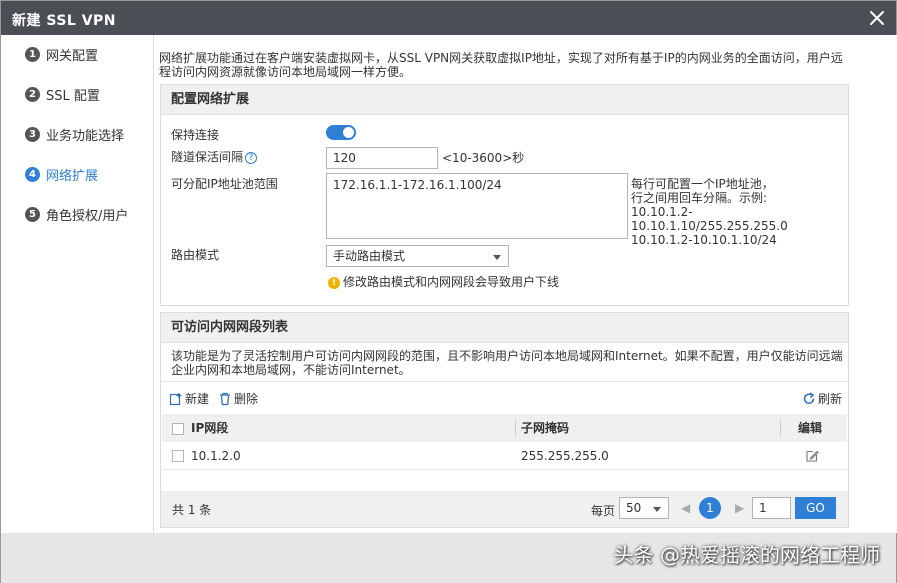 This screenshot has width=897, height=583. I want to click on step-number-badge: 5, so click(32, 214).